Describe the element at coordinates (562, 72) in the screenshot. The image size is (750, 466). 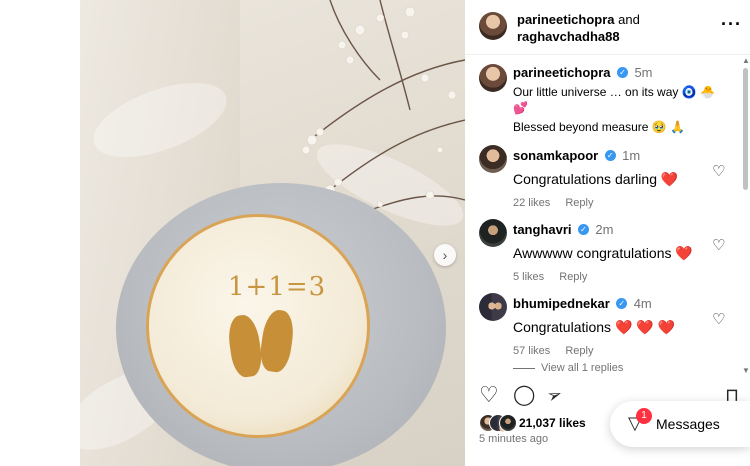
I see `caption-username: parineetichopra` at that location.